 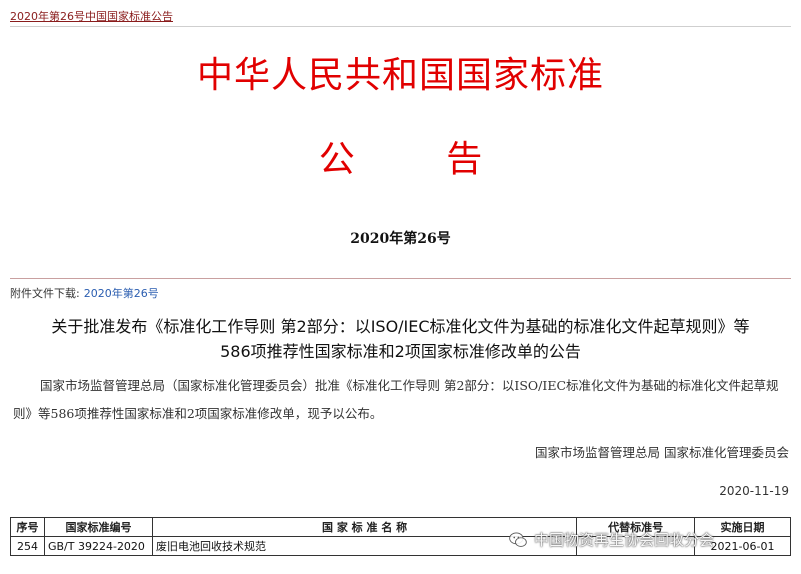 I want to click on watermark: 中国物资再生协会回收分会, so click(x=611, y=539).